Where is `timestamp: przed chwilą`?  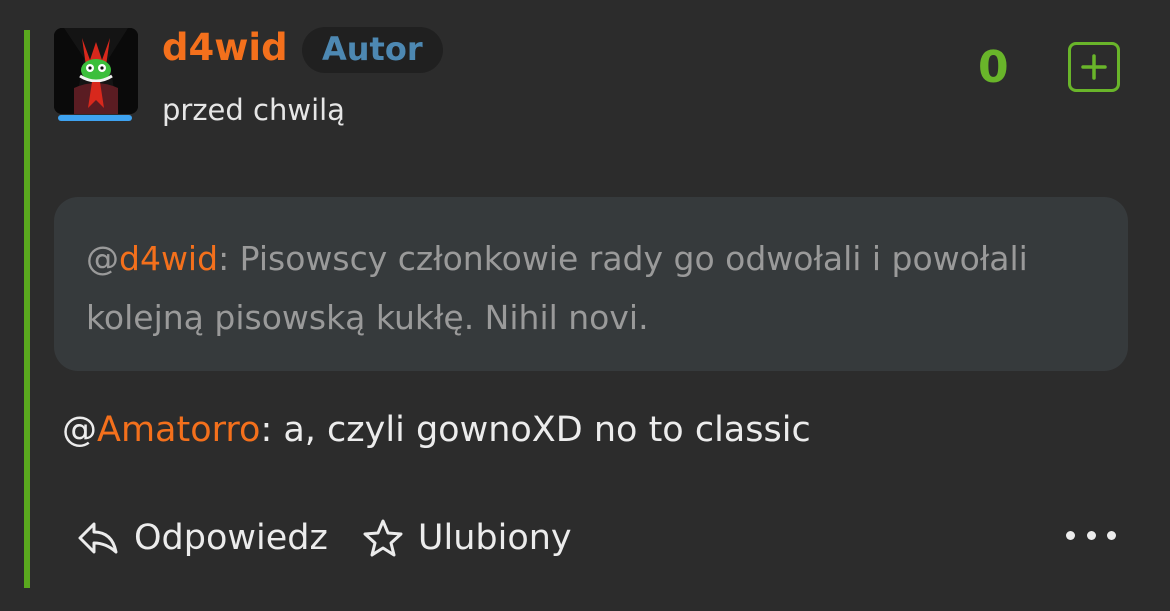
timestamp: przed chwilą is located at coordinates (253, 110).